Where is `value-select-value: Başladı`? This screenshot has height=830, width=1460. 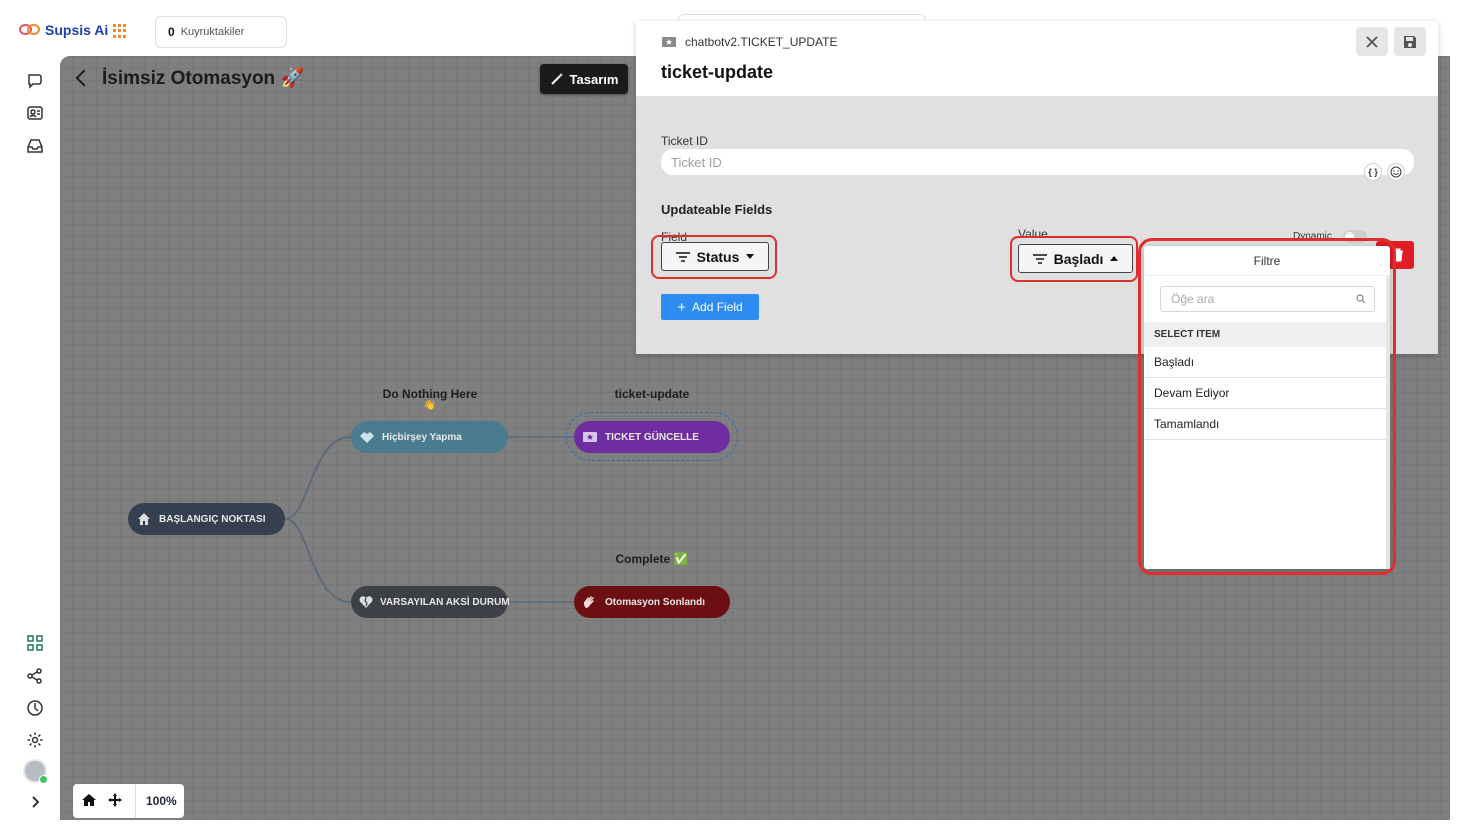
value-select-value: Başladı is located at coordinates (1078, 258).